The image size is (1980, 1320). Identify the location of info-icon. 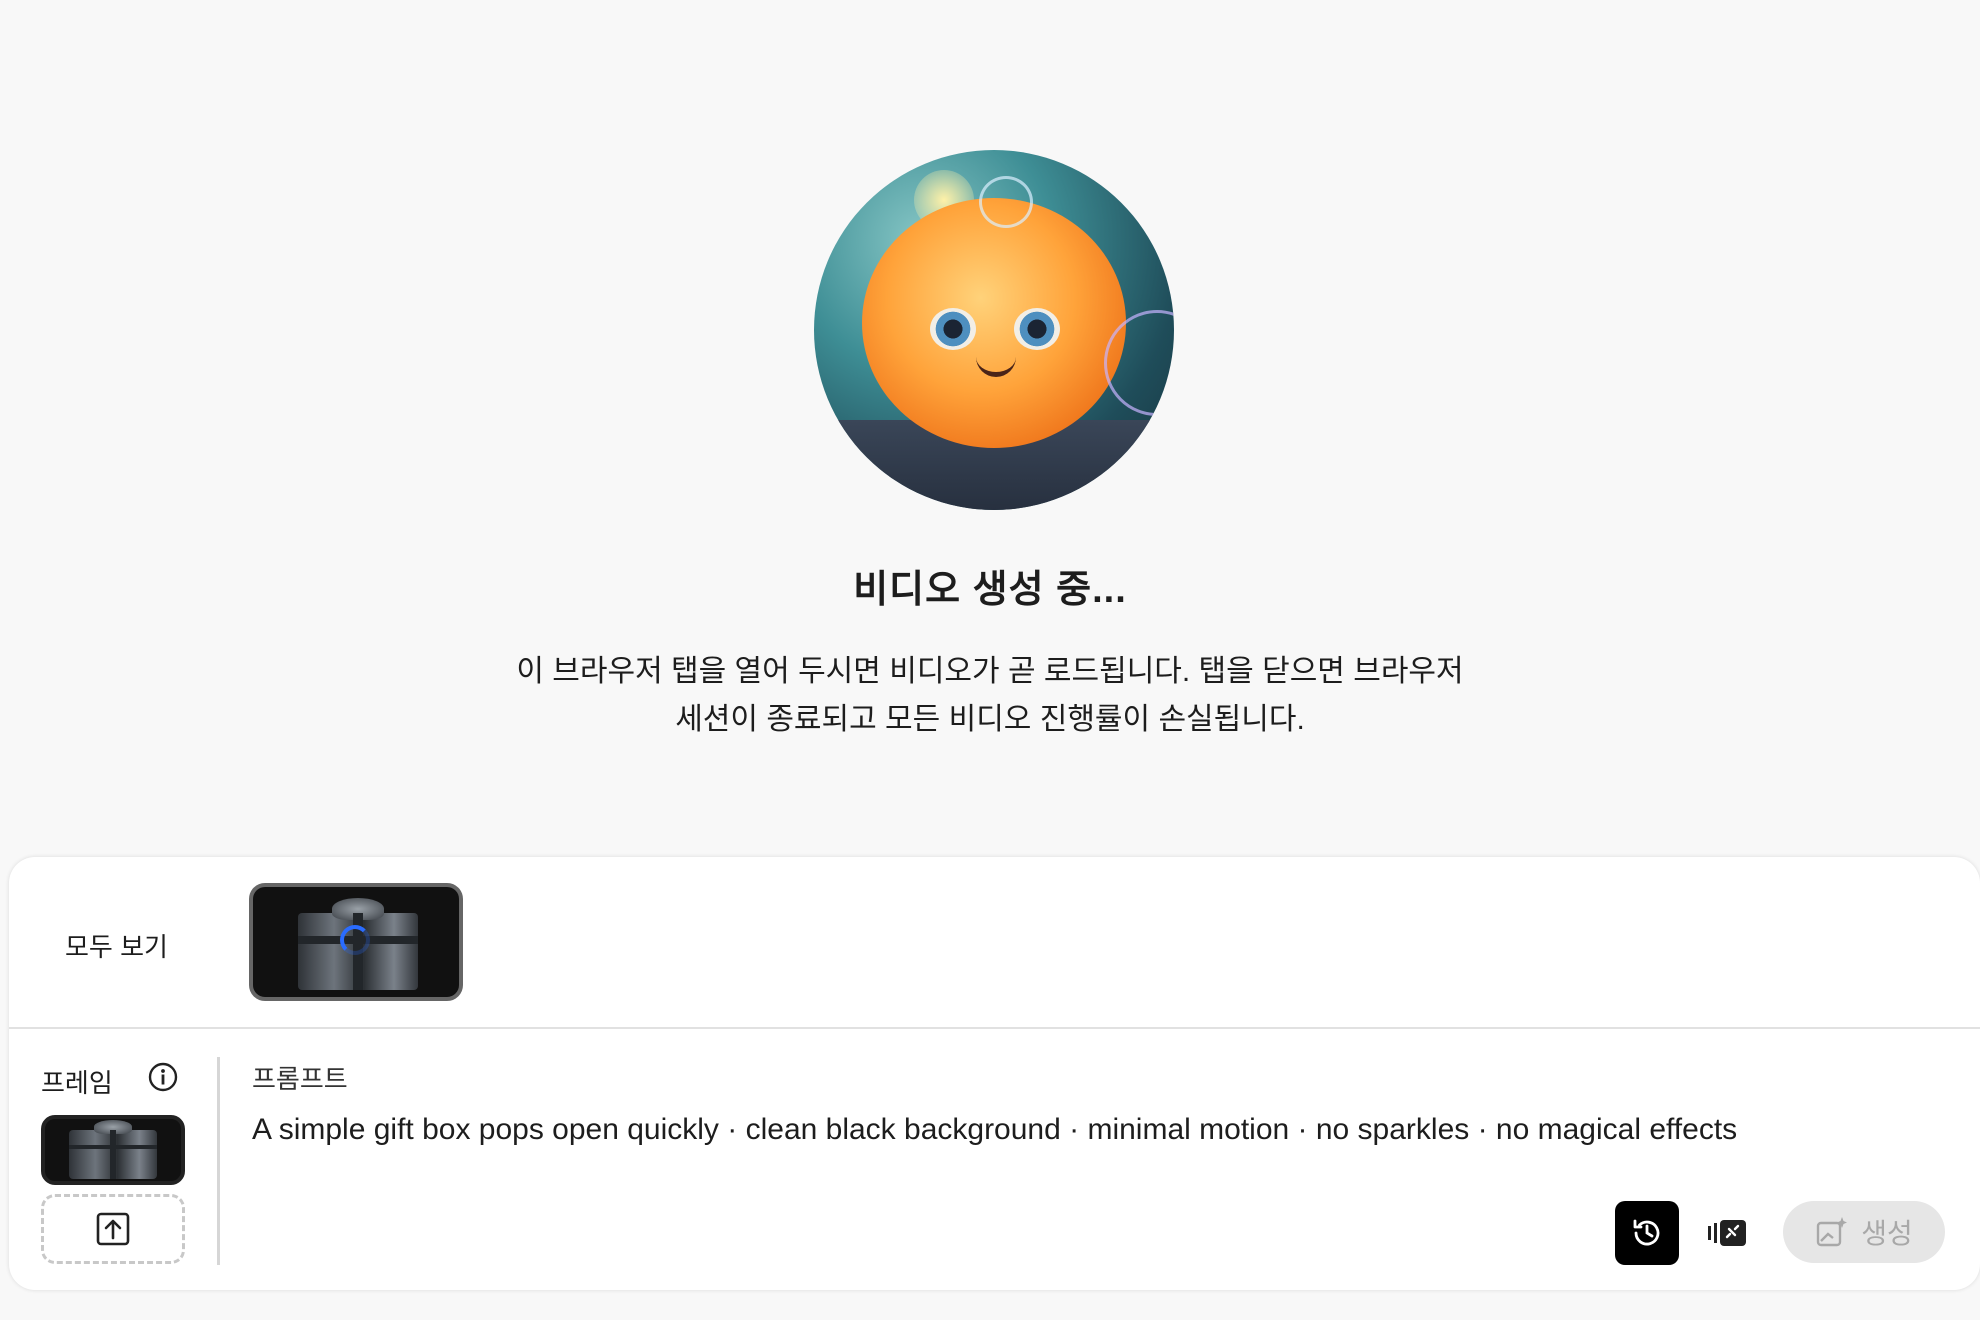
(163, 1077).